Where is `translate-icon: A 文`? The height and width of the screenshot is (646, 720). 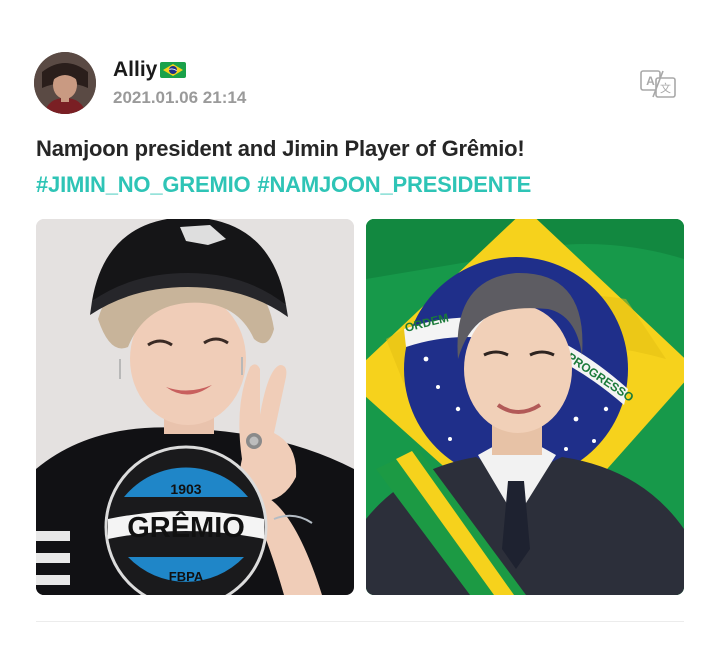 translate-icon: A 文 is located at coordinates (659, 84).